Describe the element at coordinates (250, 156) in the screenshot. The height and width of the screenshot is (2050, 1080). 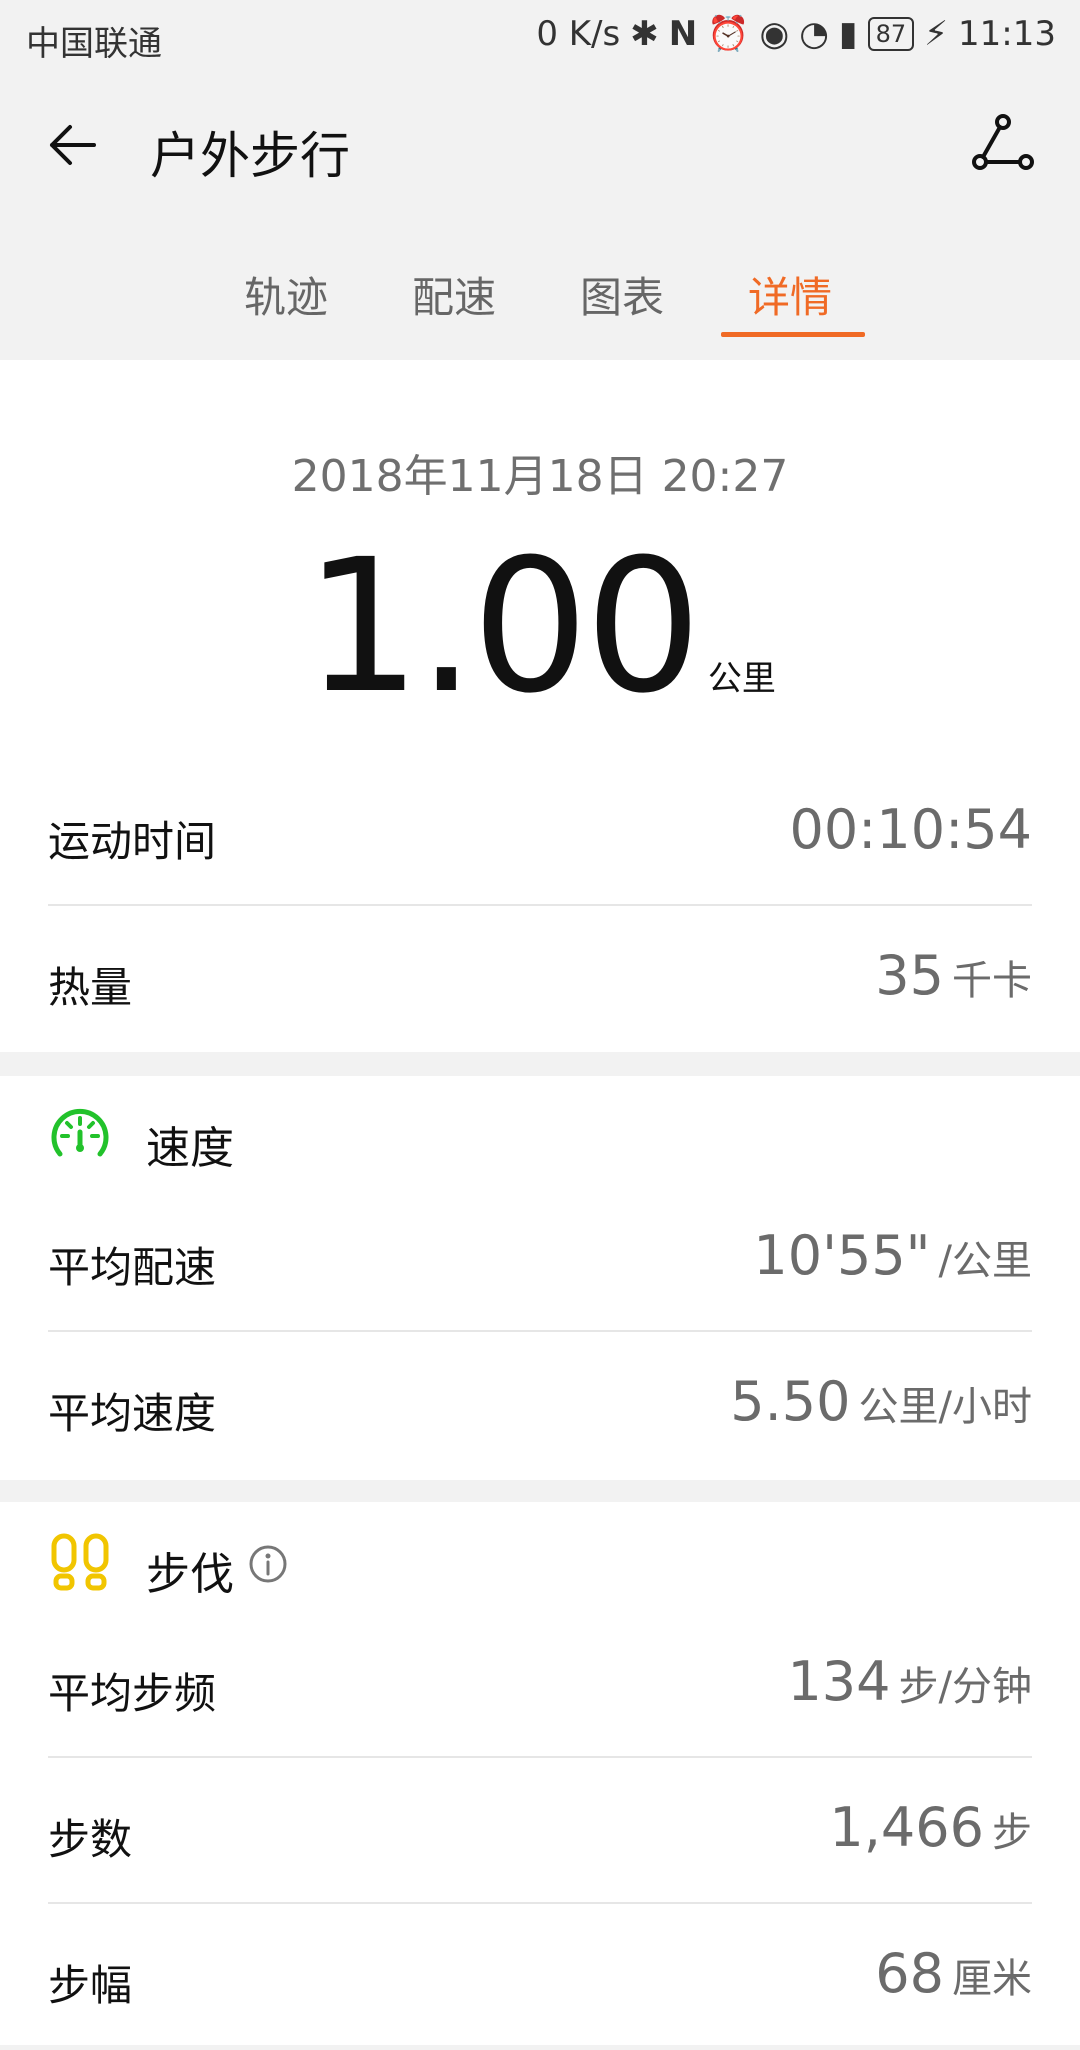
I see `page-title: 户外步行` at that location.